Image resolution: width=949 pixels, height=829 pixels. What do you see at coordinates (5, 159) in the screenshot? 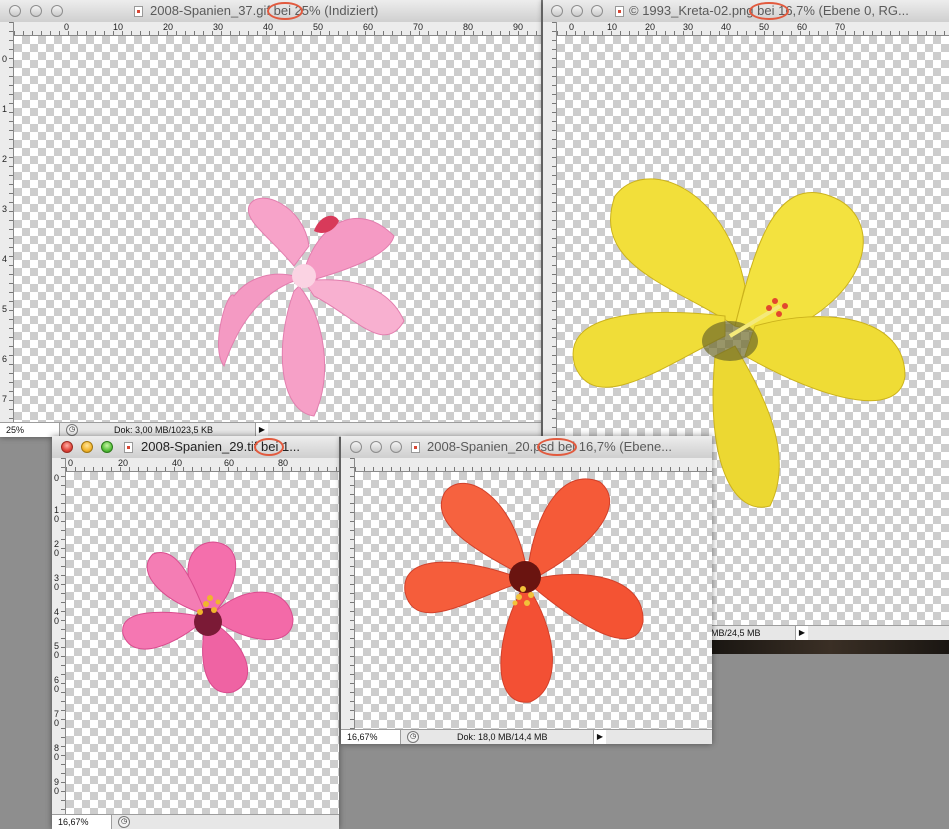
I see `ruler-tick-label: 2` at bounding box center [5, 159].